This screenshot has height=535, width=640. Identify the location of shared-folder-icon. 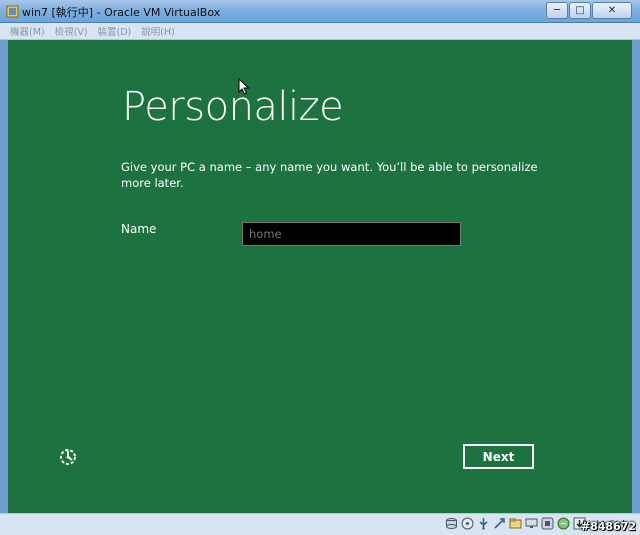
(515, 523).